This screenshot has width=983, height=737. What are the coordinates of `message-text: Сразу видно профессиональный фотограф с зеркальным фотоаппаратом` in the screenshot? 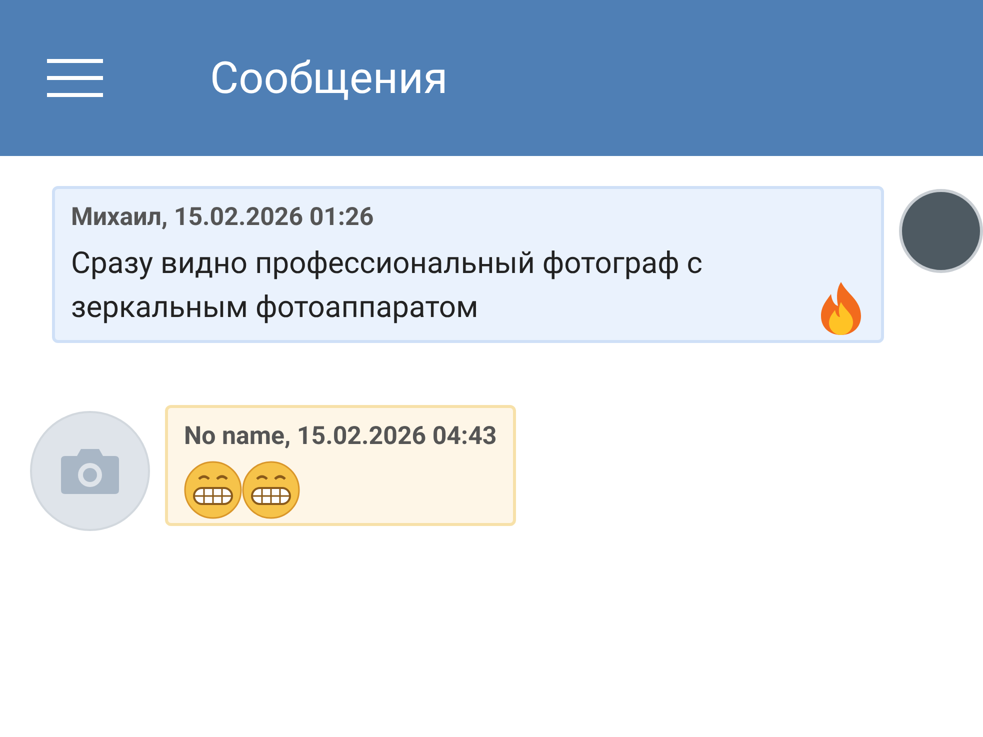 It's located at (387, 286).